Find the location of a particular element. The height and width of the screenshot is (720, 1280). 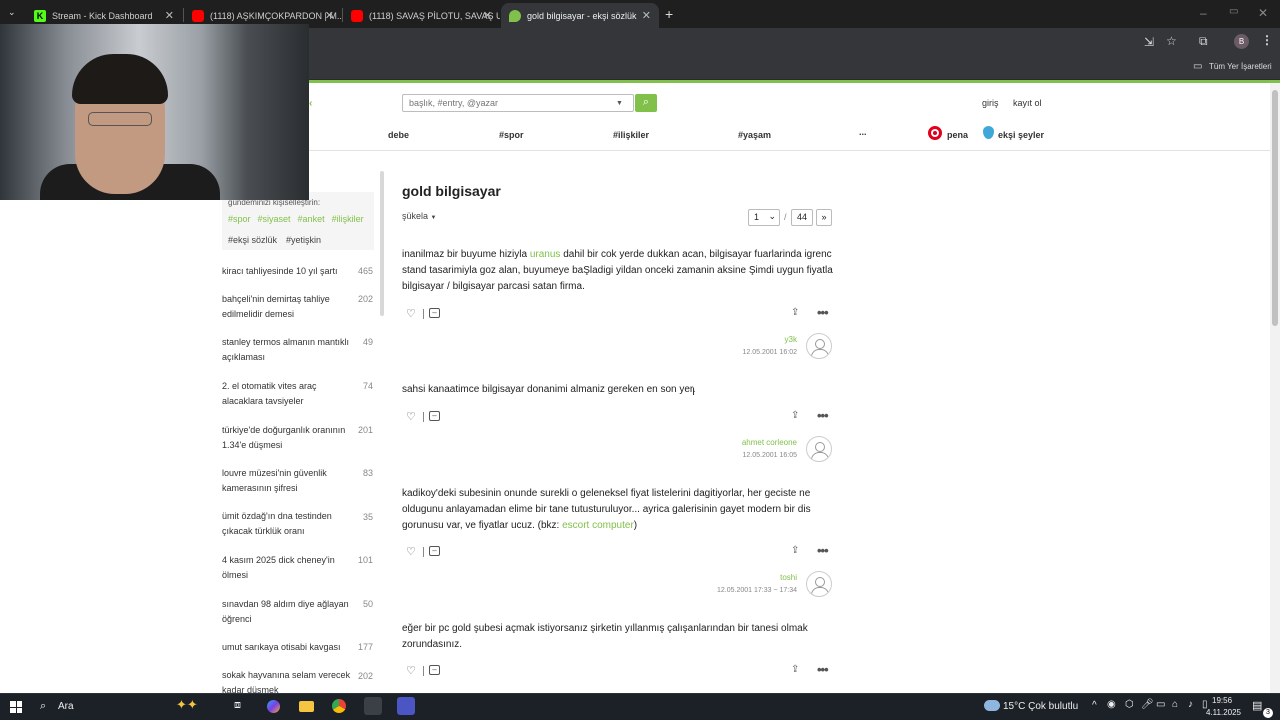

taskbar-search-label: Ara is located at coordinates (66, 706).